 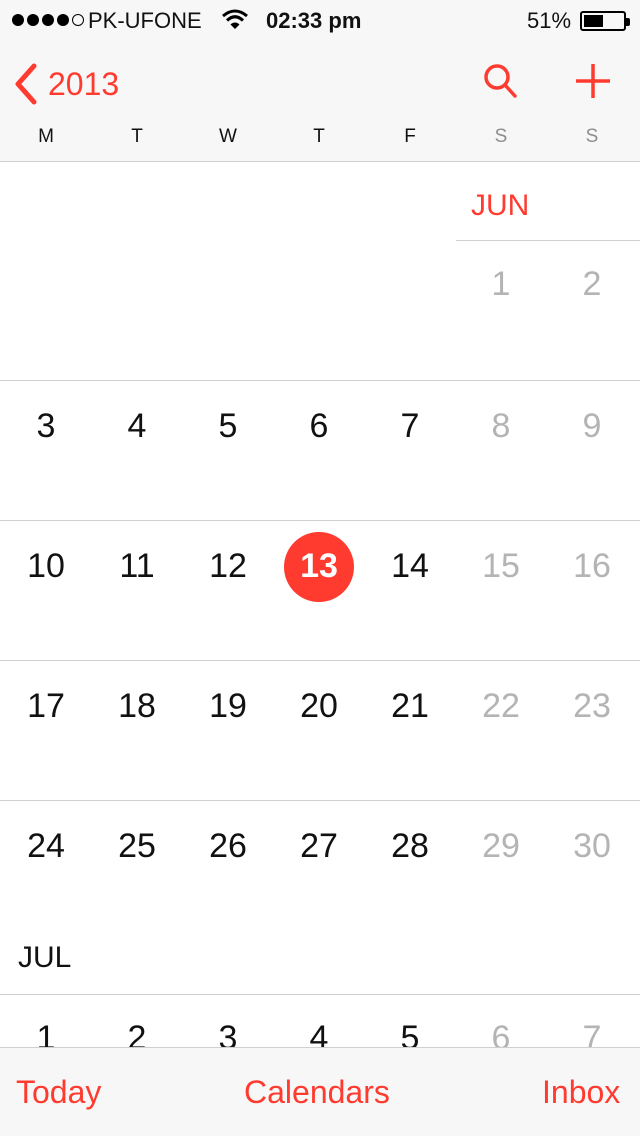 What do you see at coordinates (45, 957) in the screenshot?
I see `month-label-jul: JUL` at bounding box center [45, 957].